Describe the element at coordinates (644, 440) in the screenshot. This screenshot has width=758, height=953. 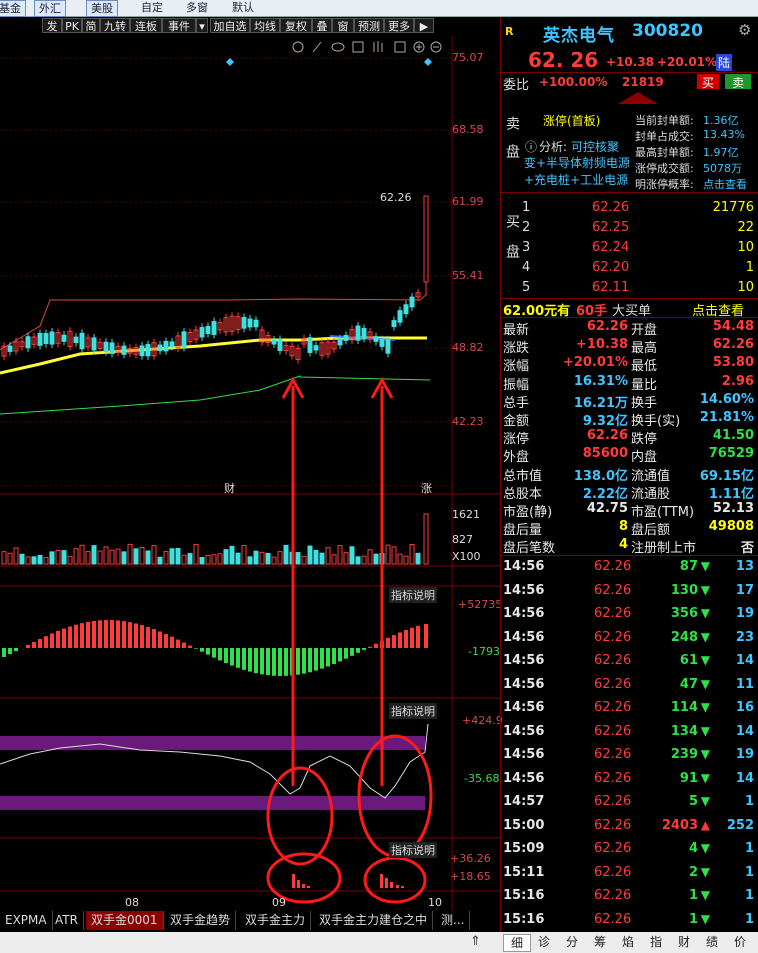
I see `quote-label: 跌停` at that location.